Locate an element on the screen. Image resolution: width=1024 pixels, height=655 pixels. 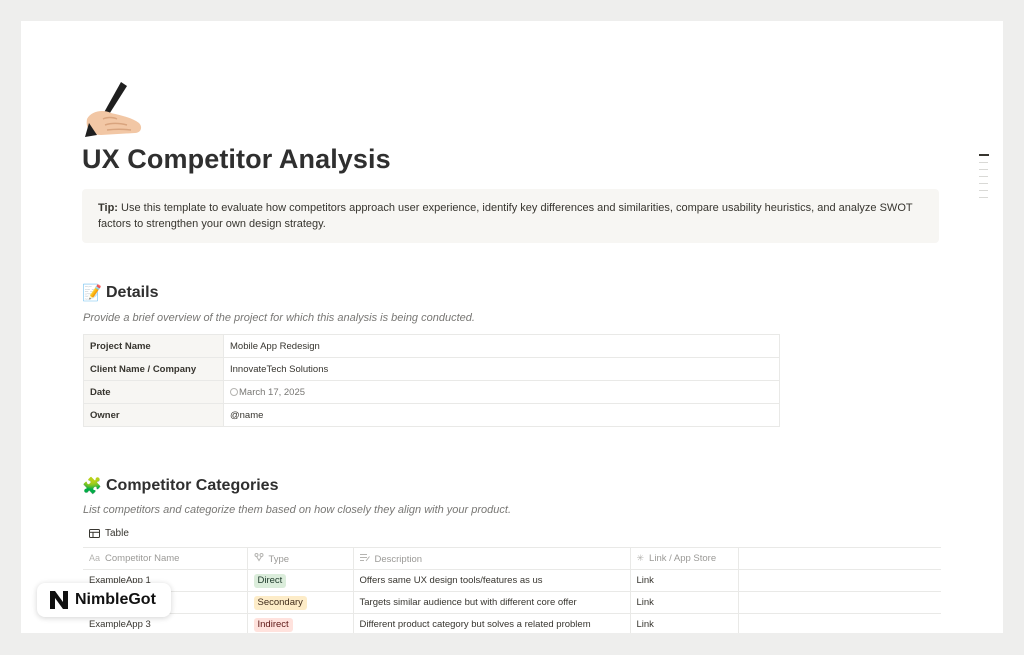
type-cell: Secondary is located at coordinates (299, 602).